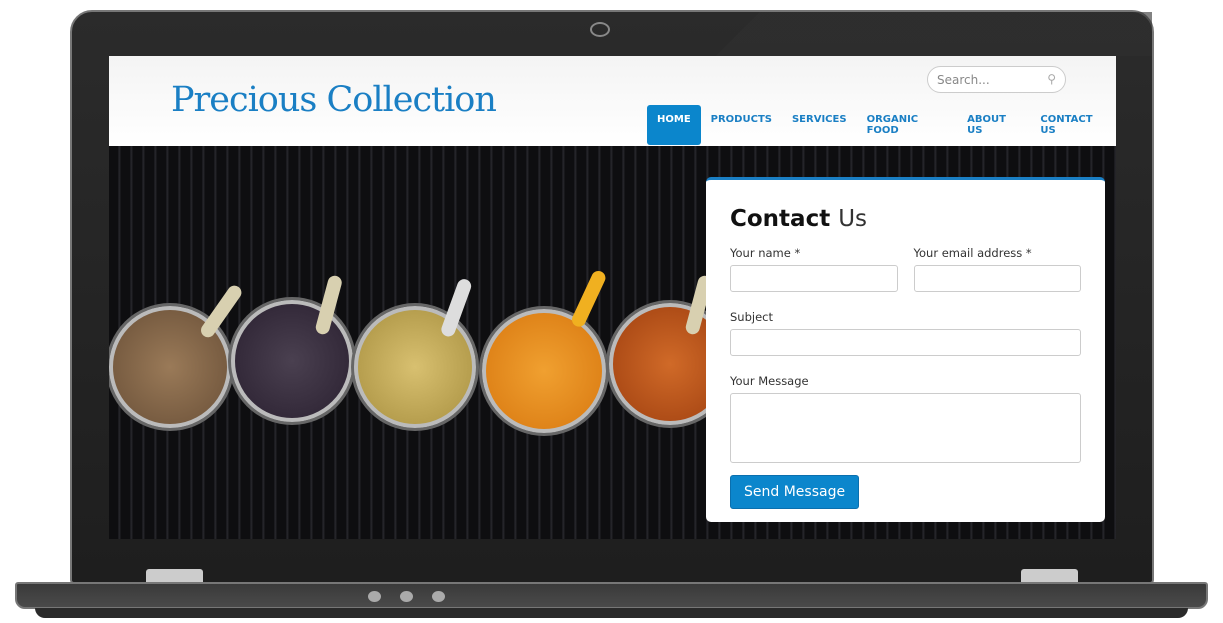  I want to click on spoon, so click(588, 298).